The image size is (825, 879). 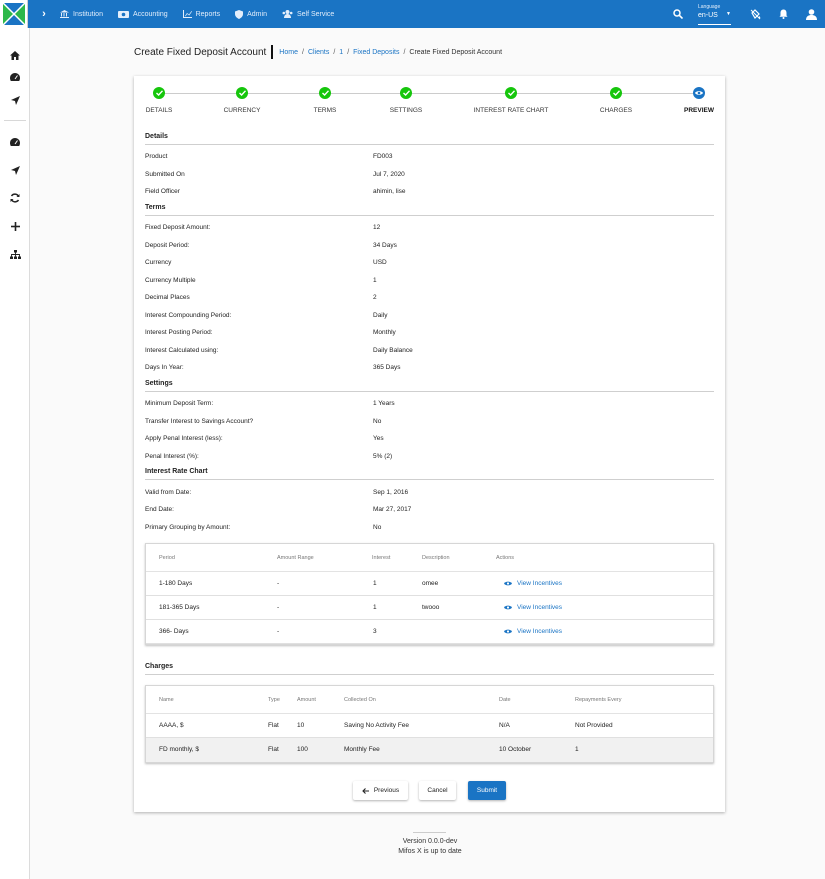 I want to click on nav-accounting: Accounting, so click(x=142, y=14).